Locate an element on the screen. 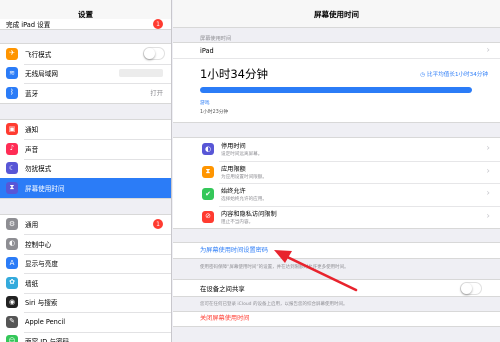 Image resolution: width=500 pixels, height=342 pixels. option-downtime: ◐ 停用时间 设定时间远离屏幕。 › is located at coordinates (336, 149).